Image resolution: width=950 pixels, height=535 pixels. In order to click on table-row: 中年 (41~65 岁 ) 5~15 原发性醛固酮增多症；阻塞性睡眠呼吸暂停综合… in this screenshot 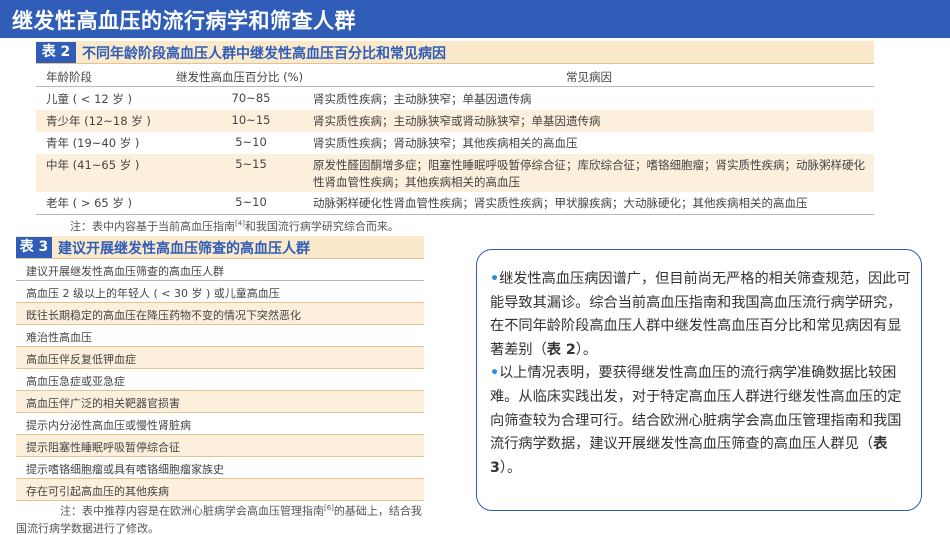, I will do `click(455, 173)`.